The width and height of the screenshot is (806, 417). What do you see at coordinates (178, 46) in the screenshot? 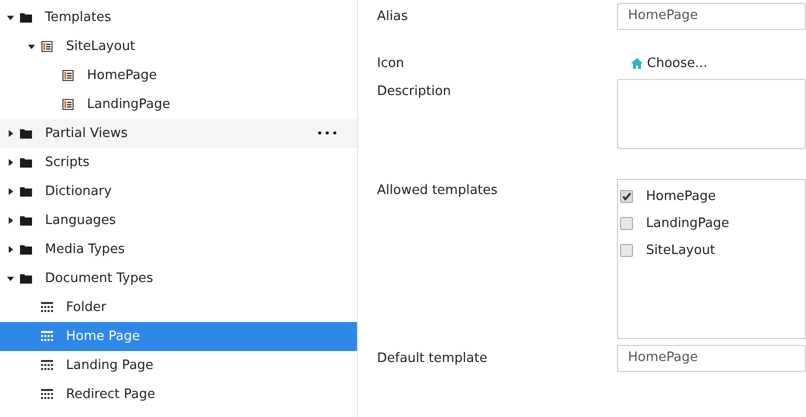
I see `tree-item: SiteLayout` at bounding box center [178, 46].